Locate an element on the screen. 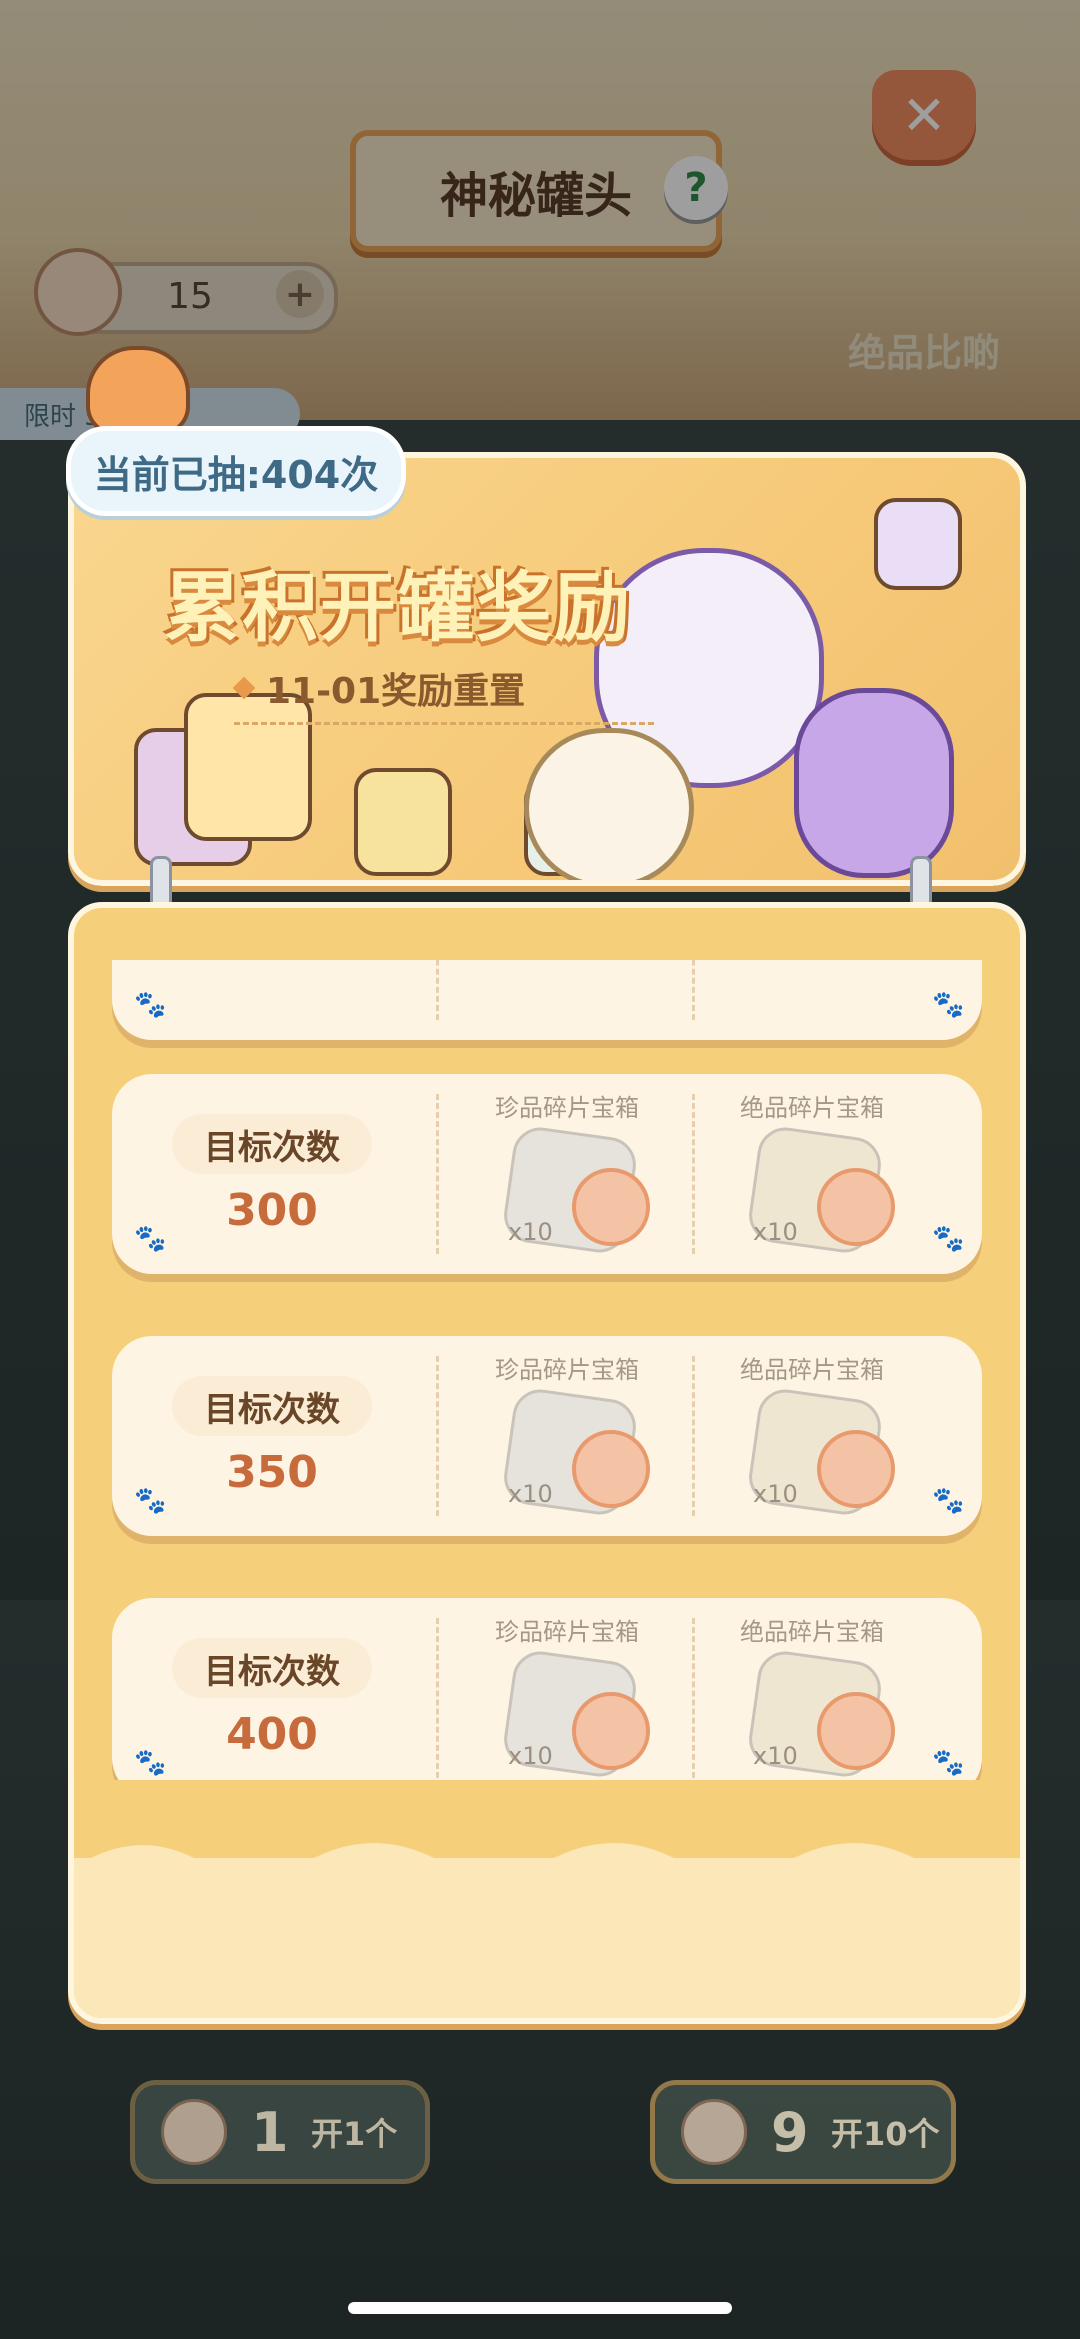 The height and width of the screenshot is (2339, 1080). reward-card-partial: 🐾 🐾 is located at coordinates (547, 1000).